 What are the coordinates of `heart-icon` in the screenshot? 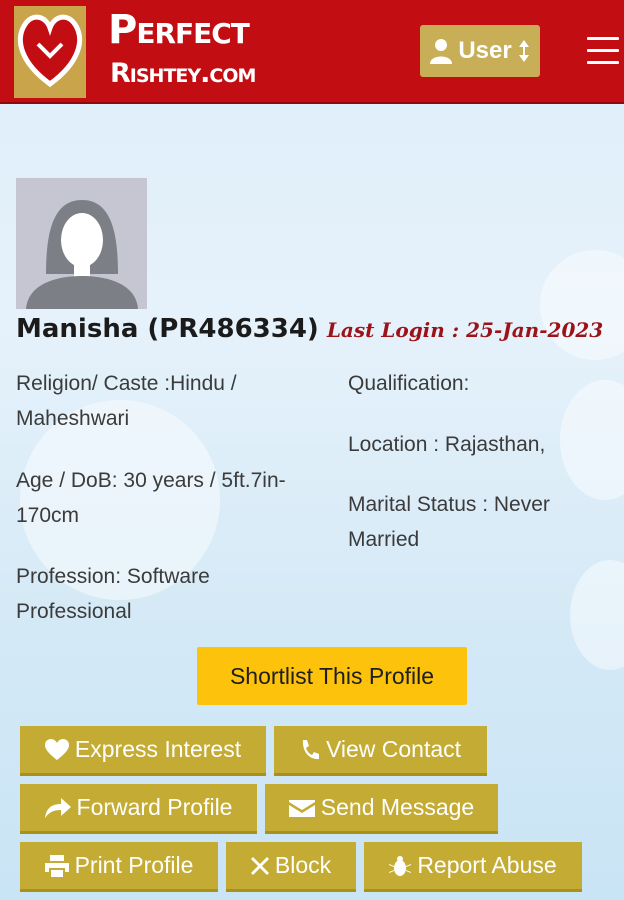 It's located at (56, 749).